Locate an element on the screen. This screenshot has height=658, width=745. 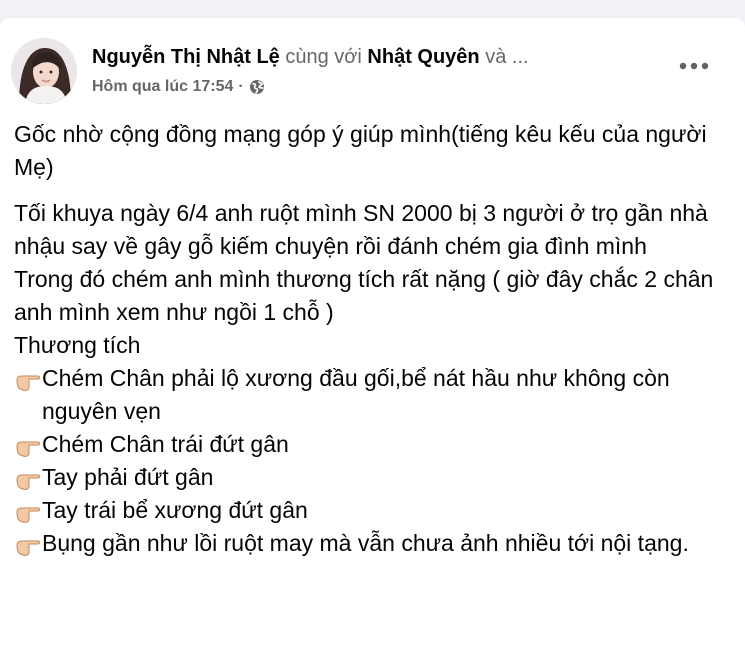
post-meta: Hôm qua lúc 17:54 · is located at coordinates (178, 87).